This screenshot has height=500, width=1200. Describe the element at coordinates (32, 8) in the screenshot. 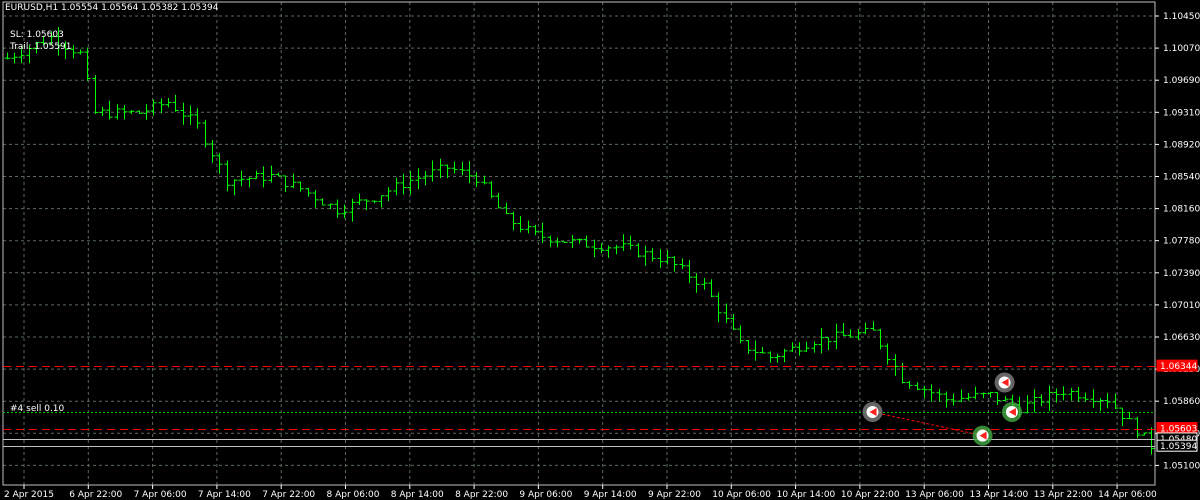

I see `symbol-timeframe: EURUSD,H1` at that location.